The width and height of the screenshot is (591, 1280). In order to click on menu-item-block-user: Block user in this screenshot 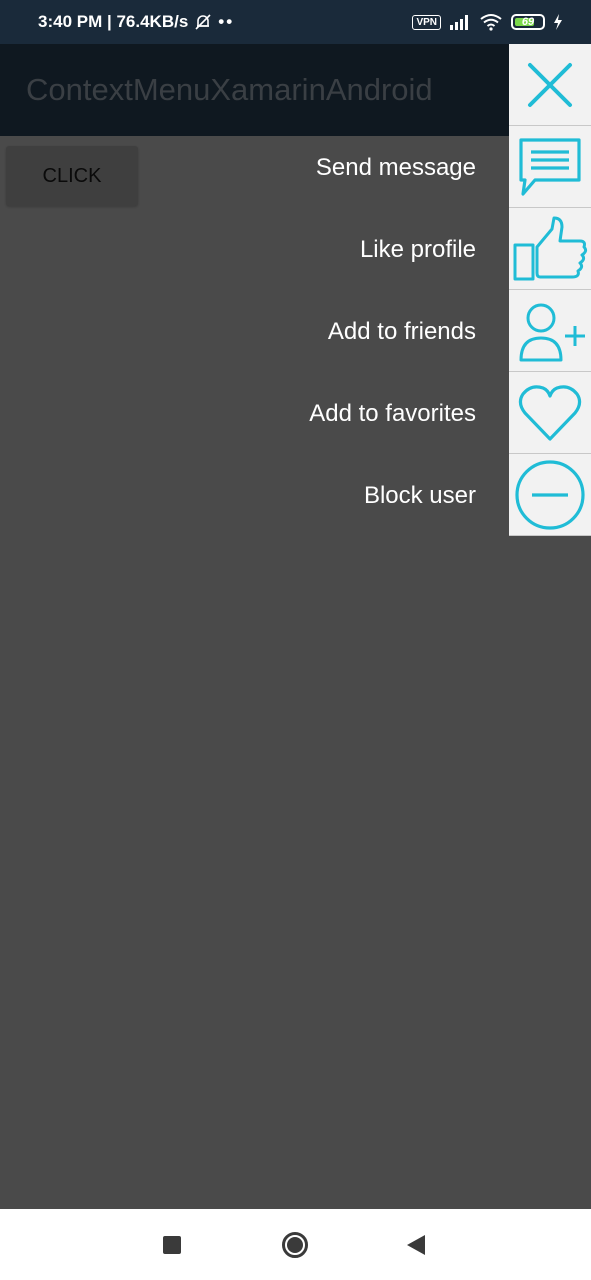, I will do `click(420, 496)`.